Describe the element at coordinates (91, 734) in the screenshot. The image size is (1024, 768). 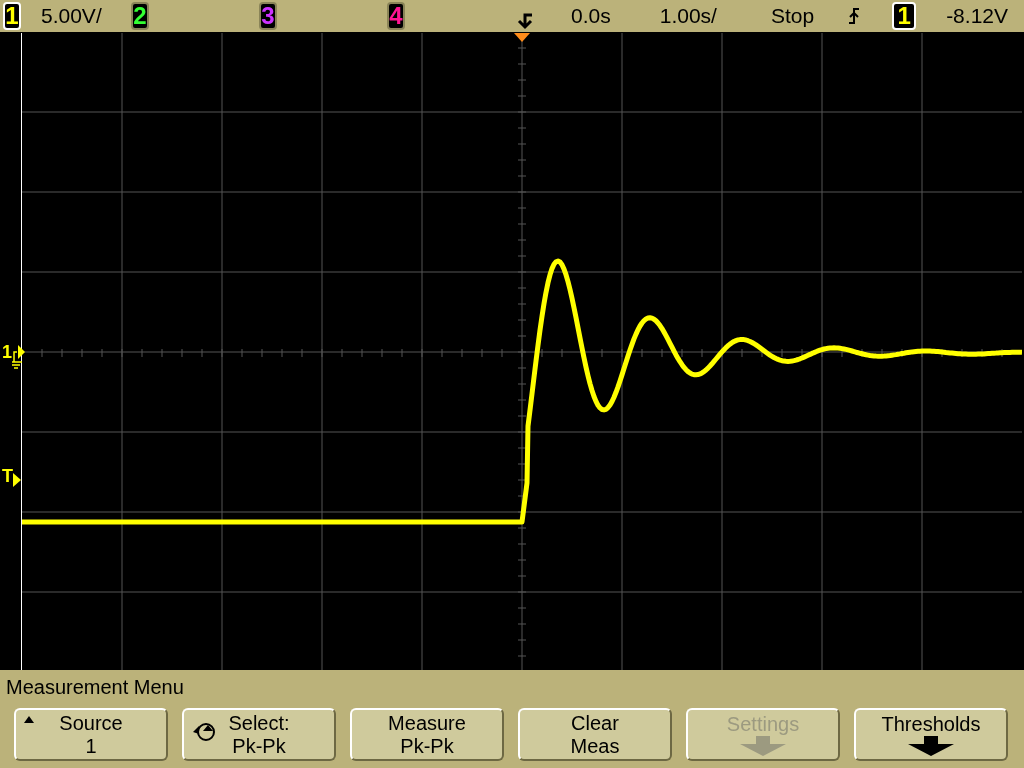
I see `softkey: Source 1` at that location.